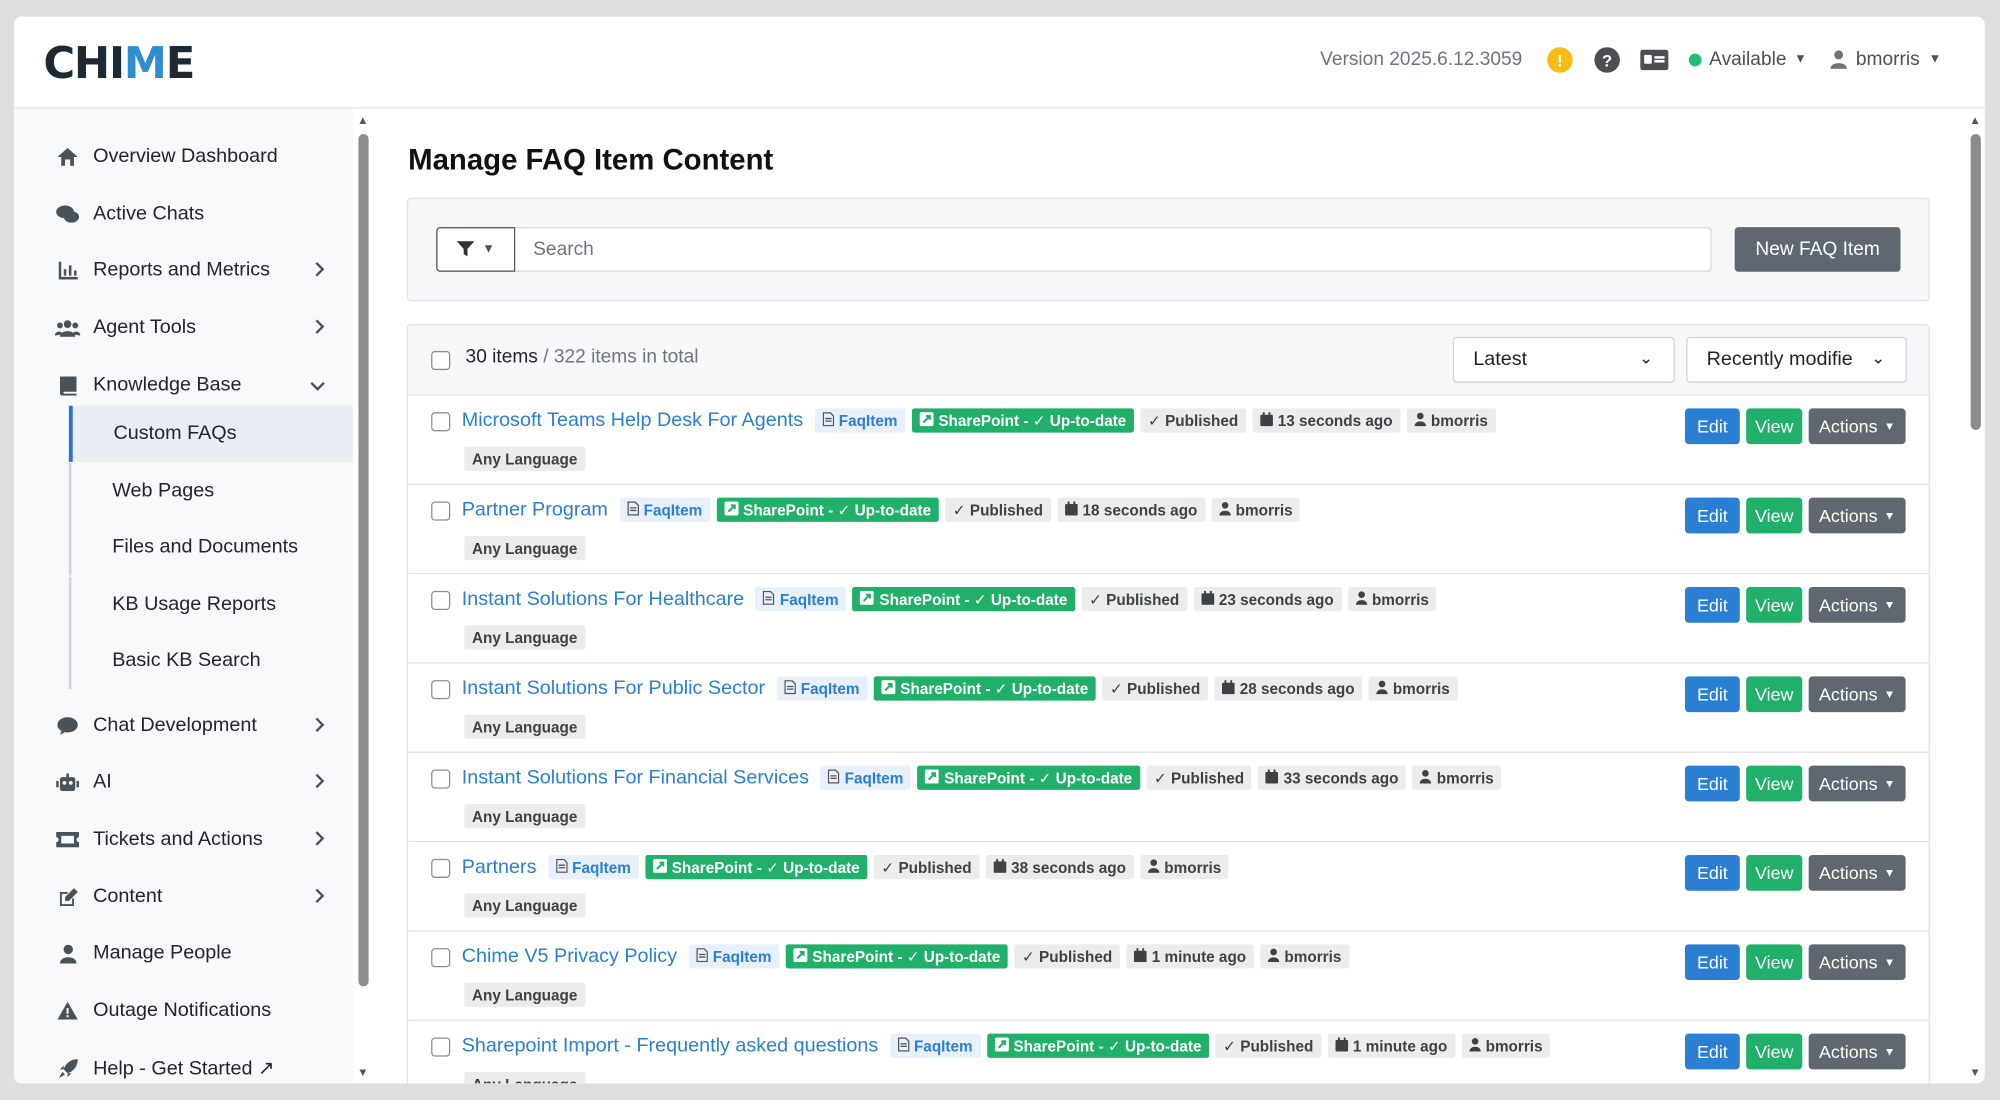 This screenshot has width=2000, height=1100. What do you see at coordinates (1654, 60) in the screenshot?
I see `id-card-icon` at bounding box center [1654, 60].